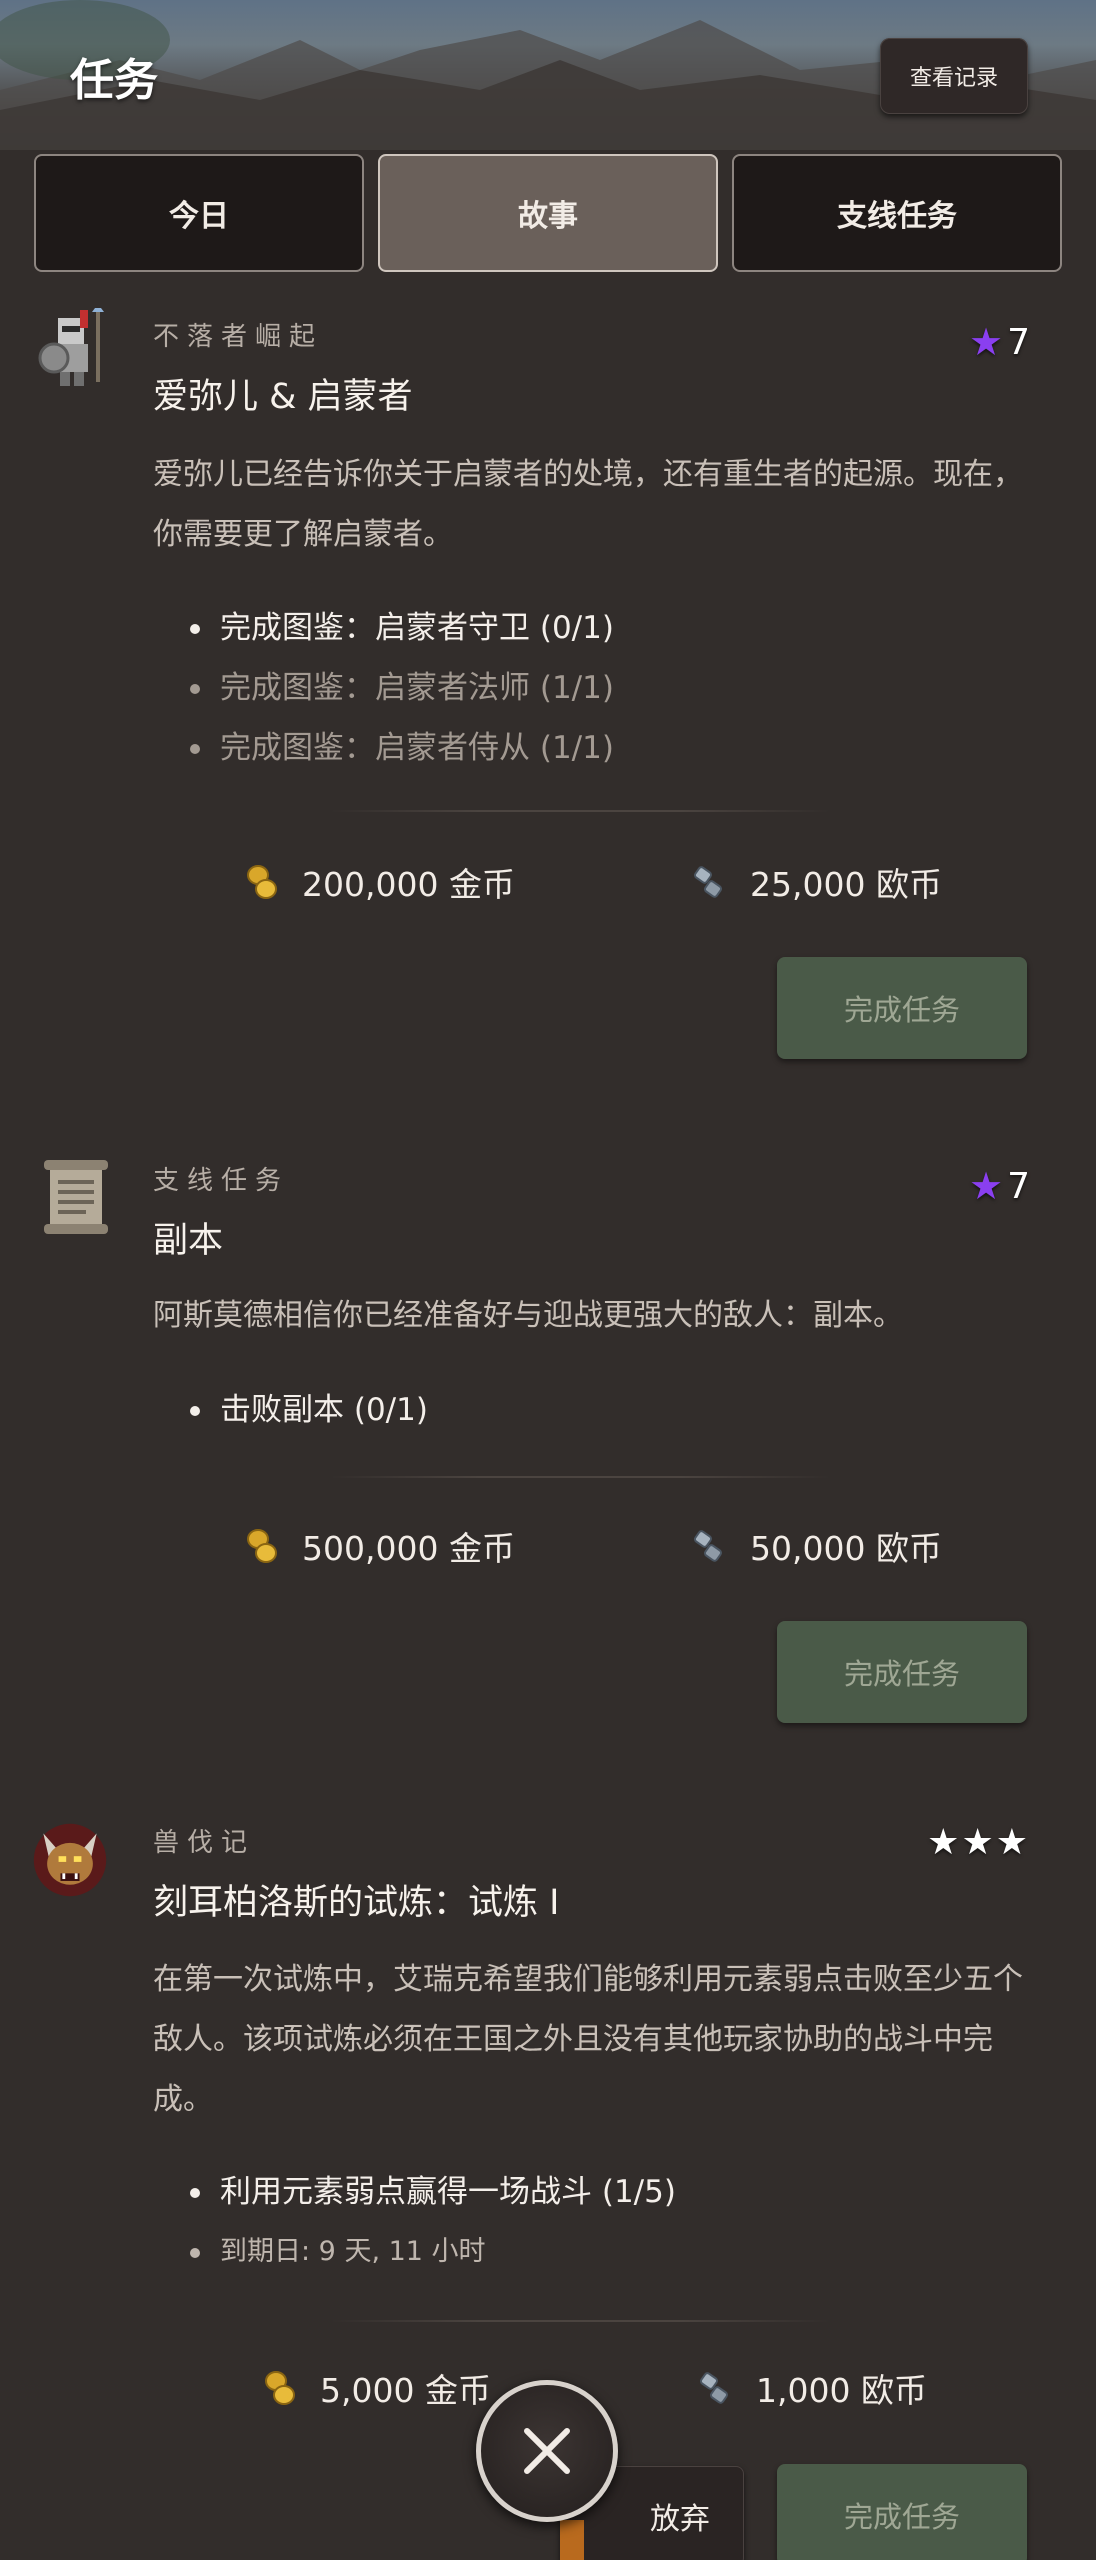  Describe the element at coordinates (600, 2252) in the screenshot. I see `expiry-date: 到期日: 9 天, 11 小时` at that location.